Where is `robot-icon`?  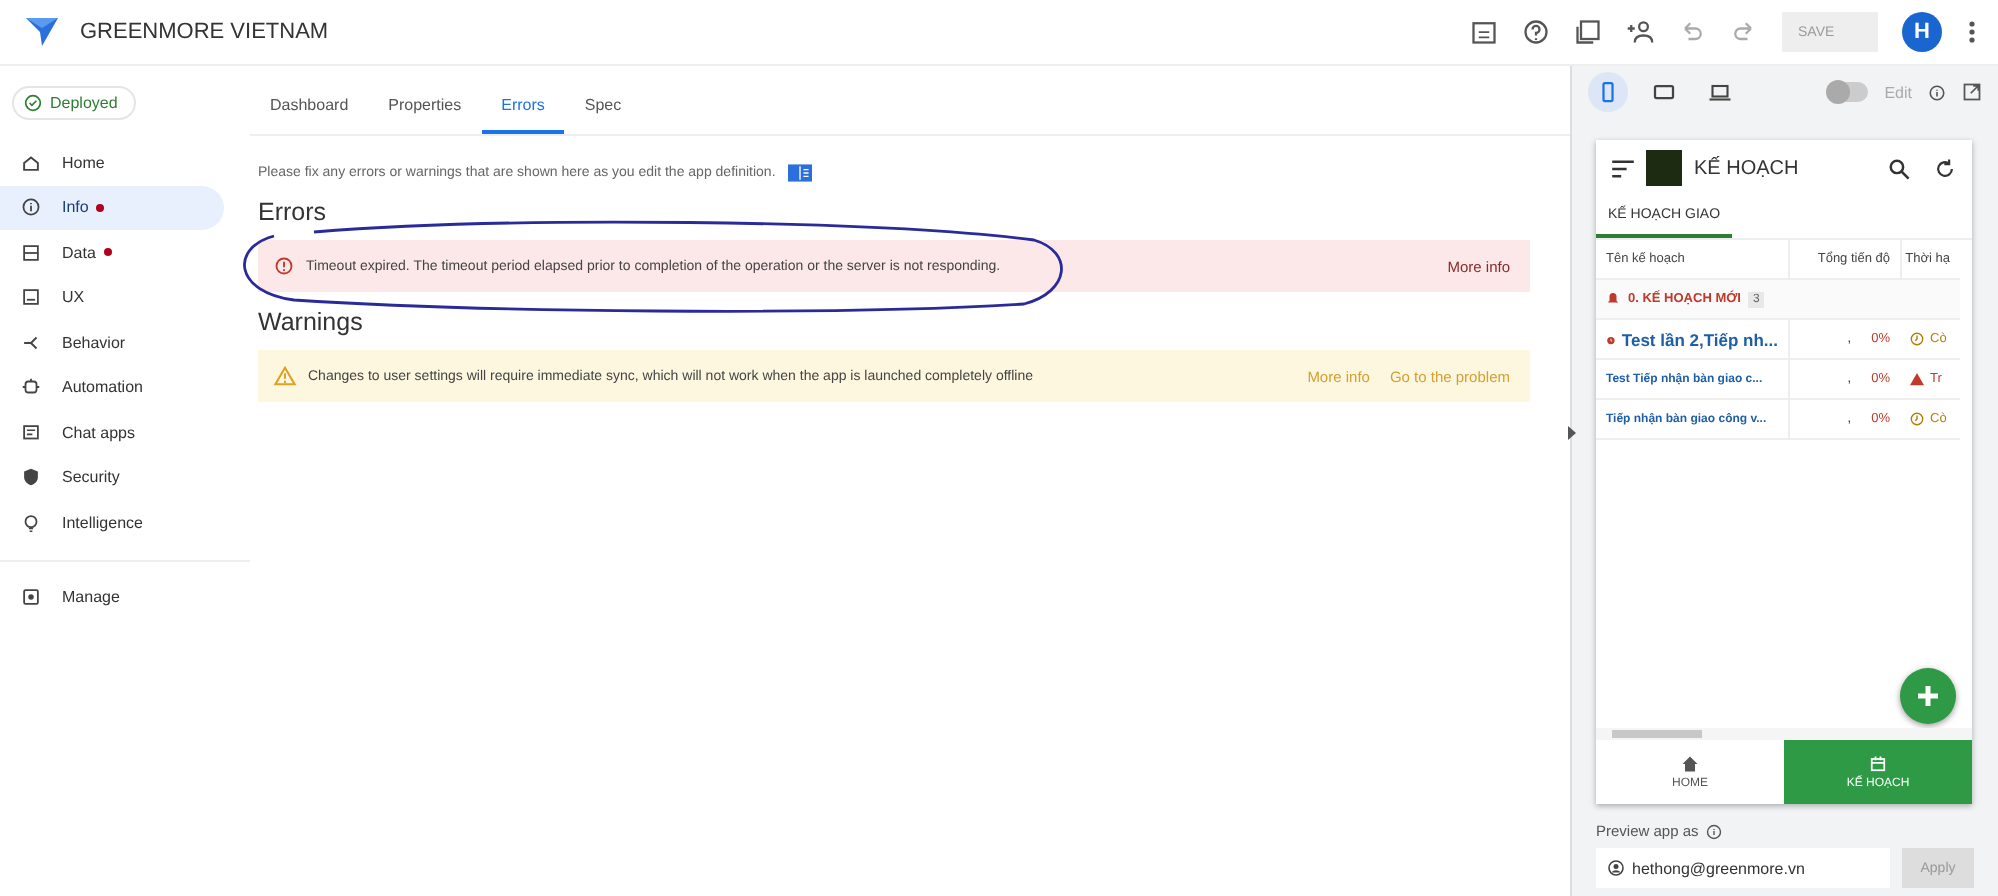
robot-icon is located at coordinates (31, 387).